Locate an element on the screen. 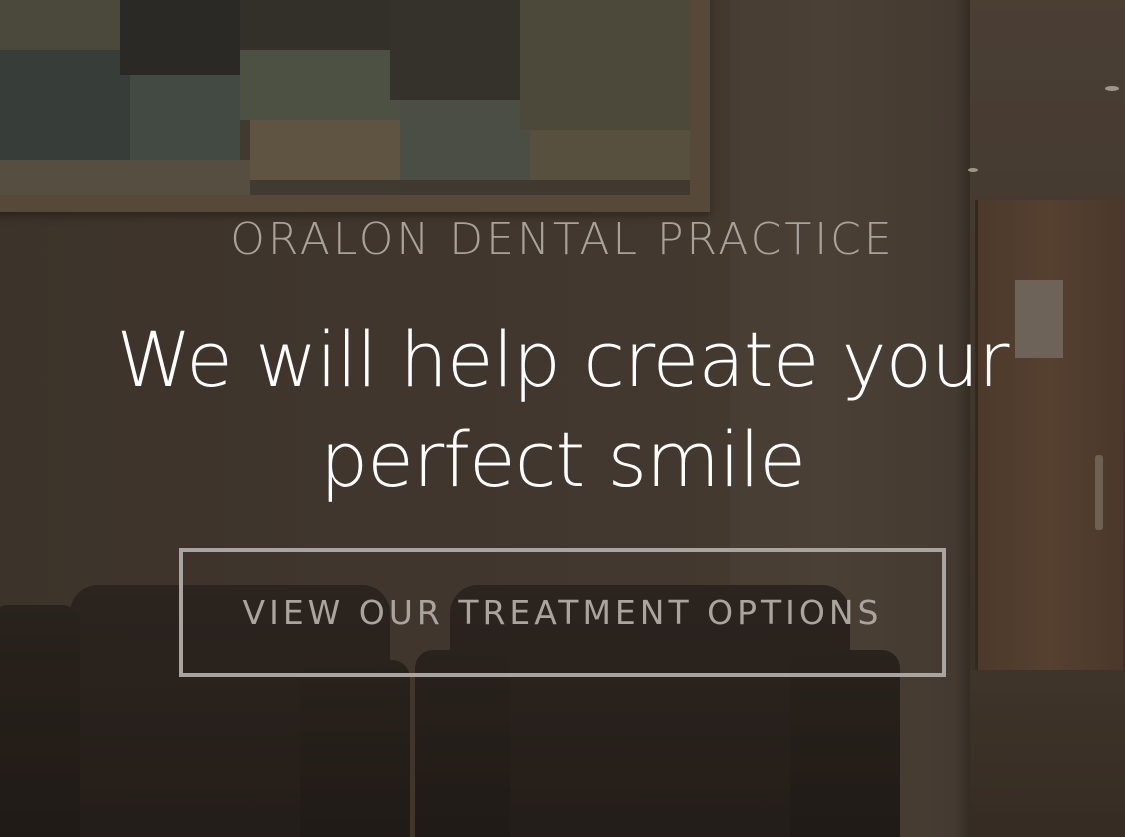  cta-label: VIEW OUR TREATMENT OPTIONS is located at coordinates (562, 612).